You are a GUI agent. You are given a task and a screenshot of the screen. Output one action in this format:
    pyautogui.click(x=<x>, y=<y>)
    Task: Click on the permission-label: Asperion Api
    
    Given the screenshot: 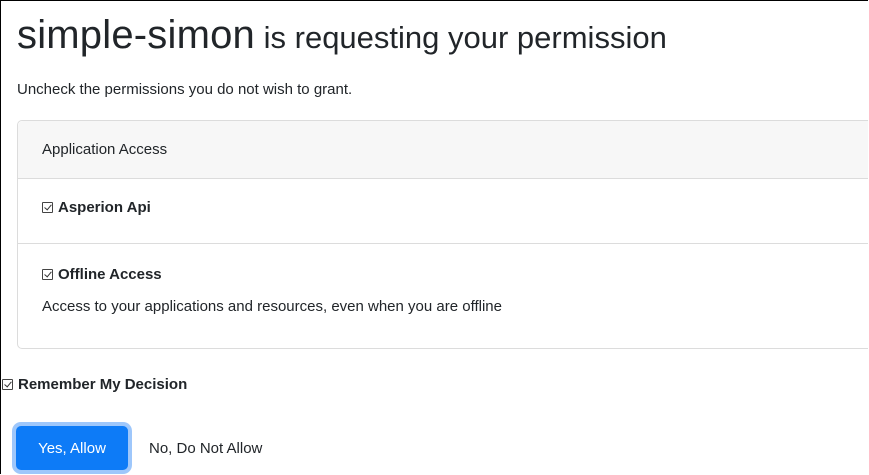 What is the action you would take?
    pyautogui.click(x=104, y=207)
    